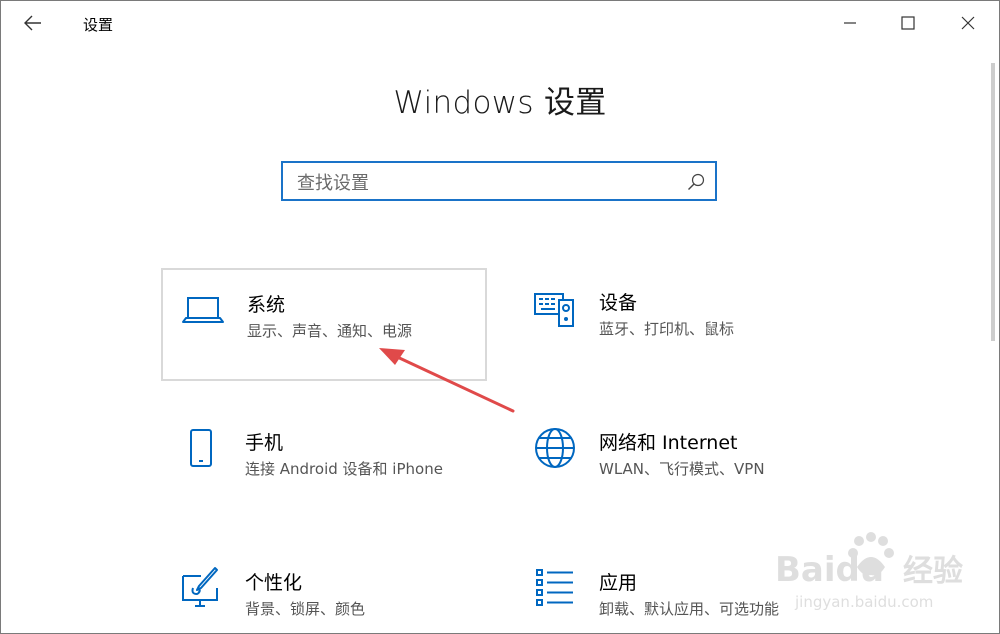 The width and height of the screenshot is (1000, 634). I want to click on maximize-icon, so click(908, 23).